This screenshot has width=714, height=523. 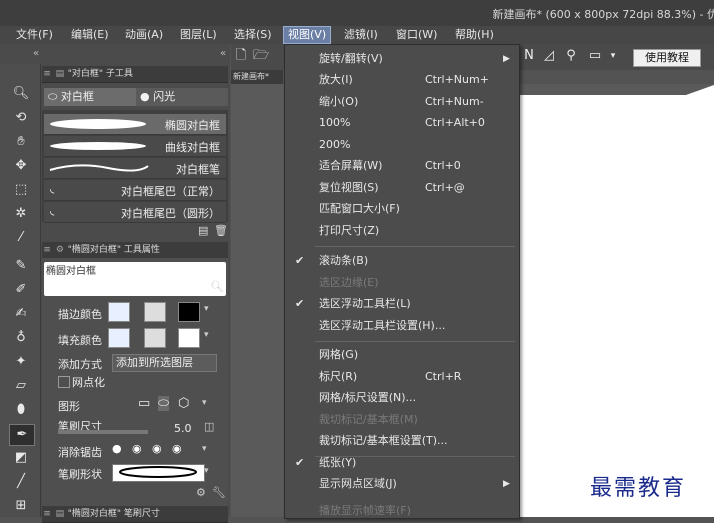 I want to click on curve-brush-preview-icon, so click(x=98, y=146).